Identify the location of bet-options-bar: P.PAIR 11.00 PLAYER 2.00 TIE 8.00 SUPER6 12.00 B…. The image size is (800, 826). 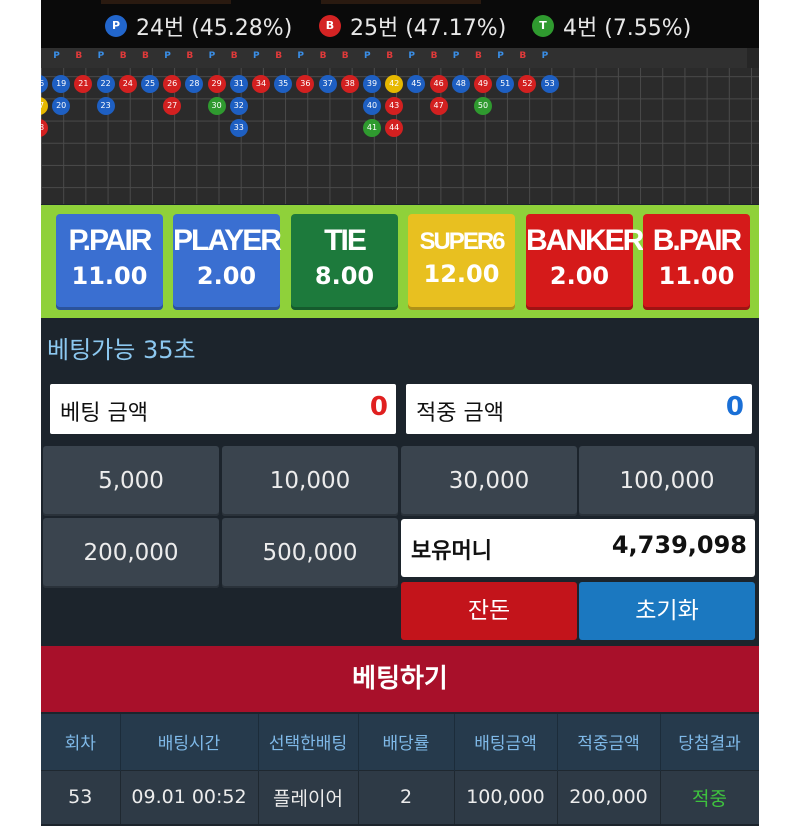
(400, 261).